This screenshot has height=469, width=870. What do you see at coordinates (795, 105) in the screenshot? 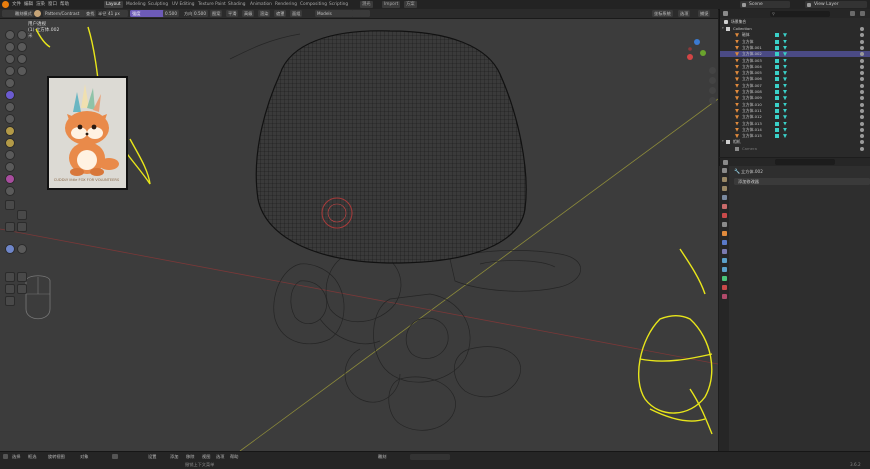
I see `outliner-row: 立方体.010` at bounding box center [795, 105].